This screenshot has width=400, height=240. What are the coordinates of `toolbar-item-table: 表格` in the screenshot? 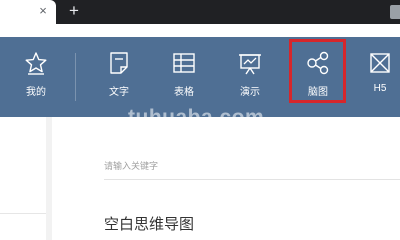 It's located at (184, 77).